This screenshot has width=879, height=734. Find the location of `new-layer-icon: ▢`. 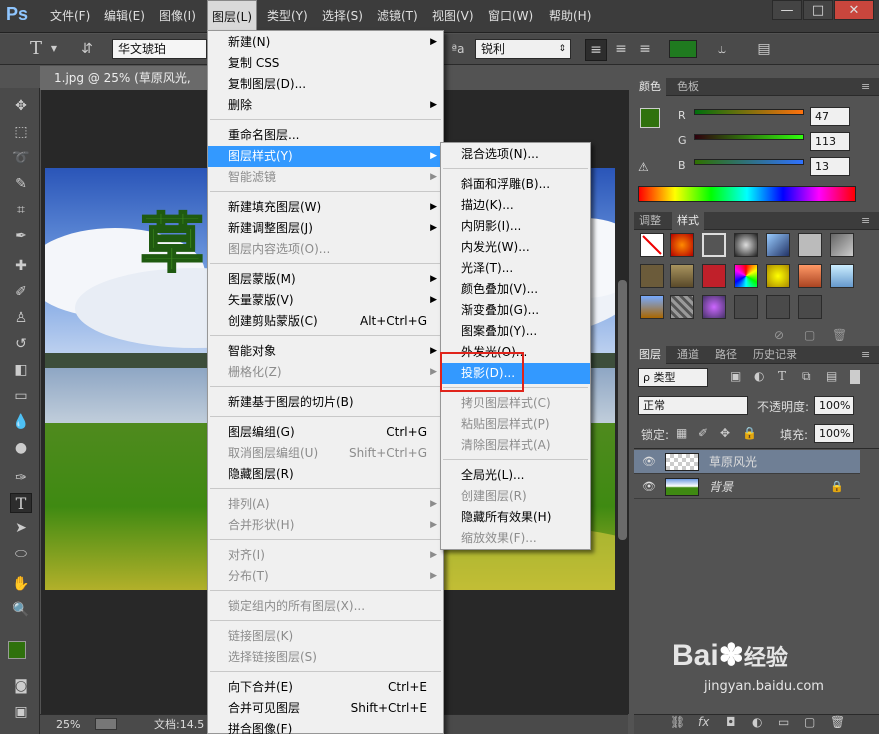

new-layer-icon: ▢ is located at coordinates (809, 722).